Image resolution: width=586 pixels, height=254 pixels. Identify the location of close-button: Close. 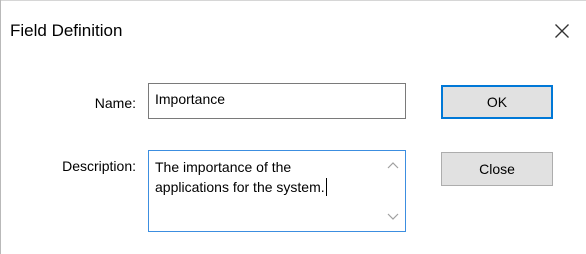
(497, 169).